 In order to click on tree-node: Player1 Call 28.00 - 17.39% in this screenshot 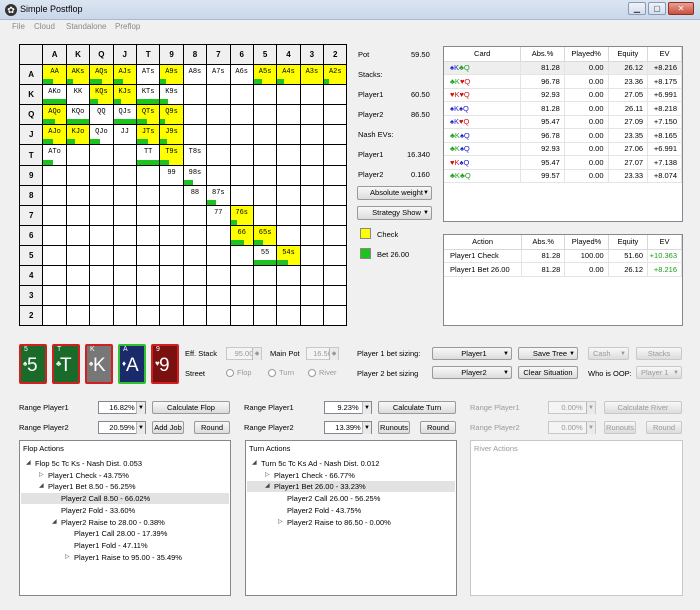, I will do `click(120, 533)`.